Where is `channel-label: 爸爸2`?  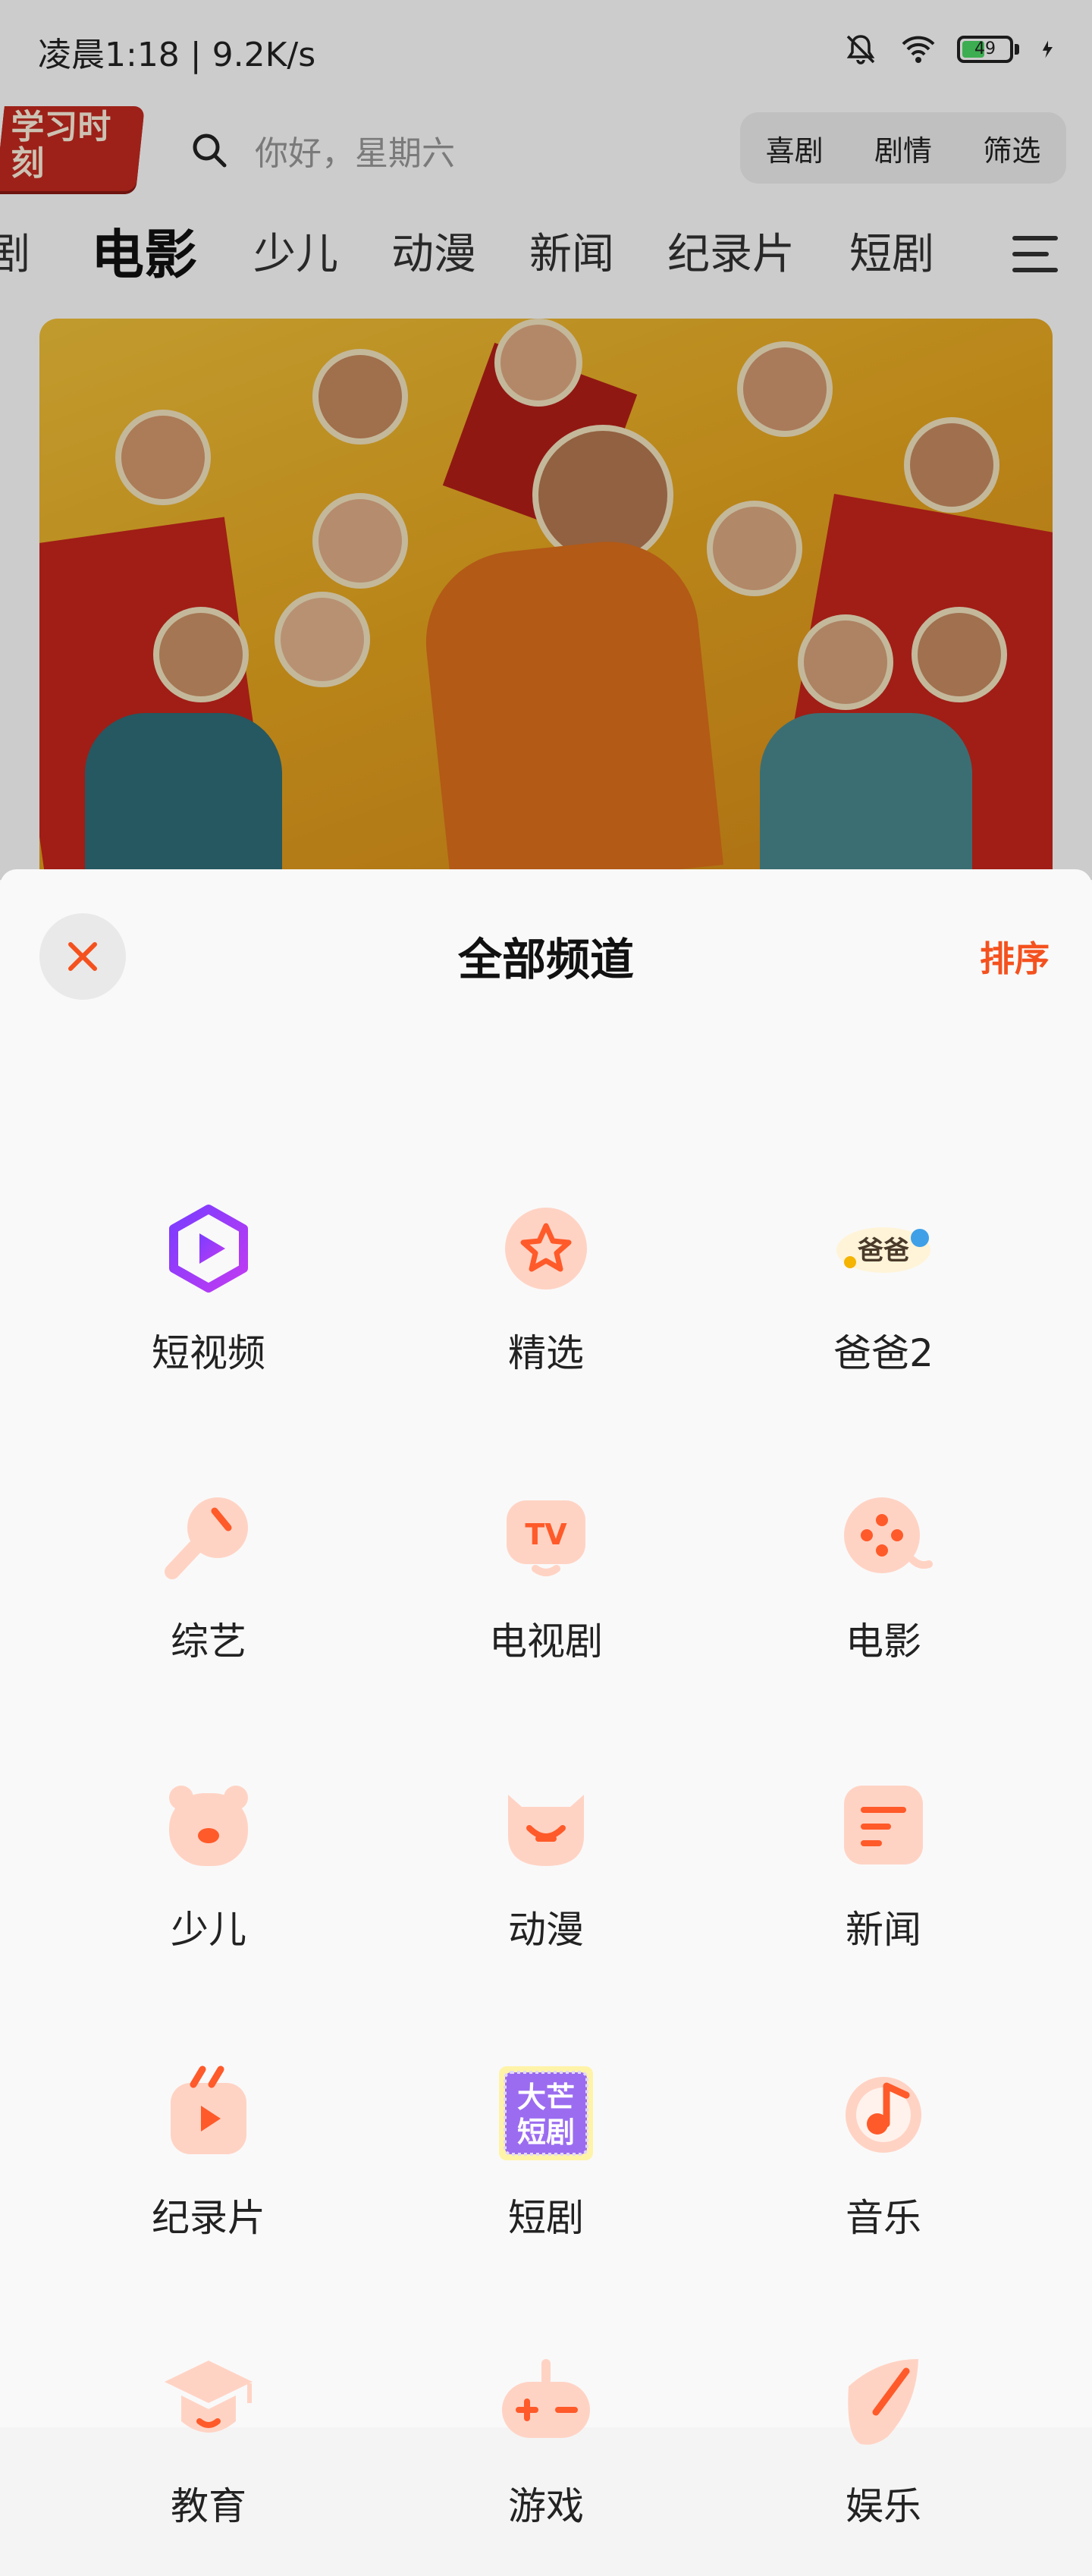
channel-label: 爸爸2 is located at coordinates (883, 1353).